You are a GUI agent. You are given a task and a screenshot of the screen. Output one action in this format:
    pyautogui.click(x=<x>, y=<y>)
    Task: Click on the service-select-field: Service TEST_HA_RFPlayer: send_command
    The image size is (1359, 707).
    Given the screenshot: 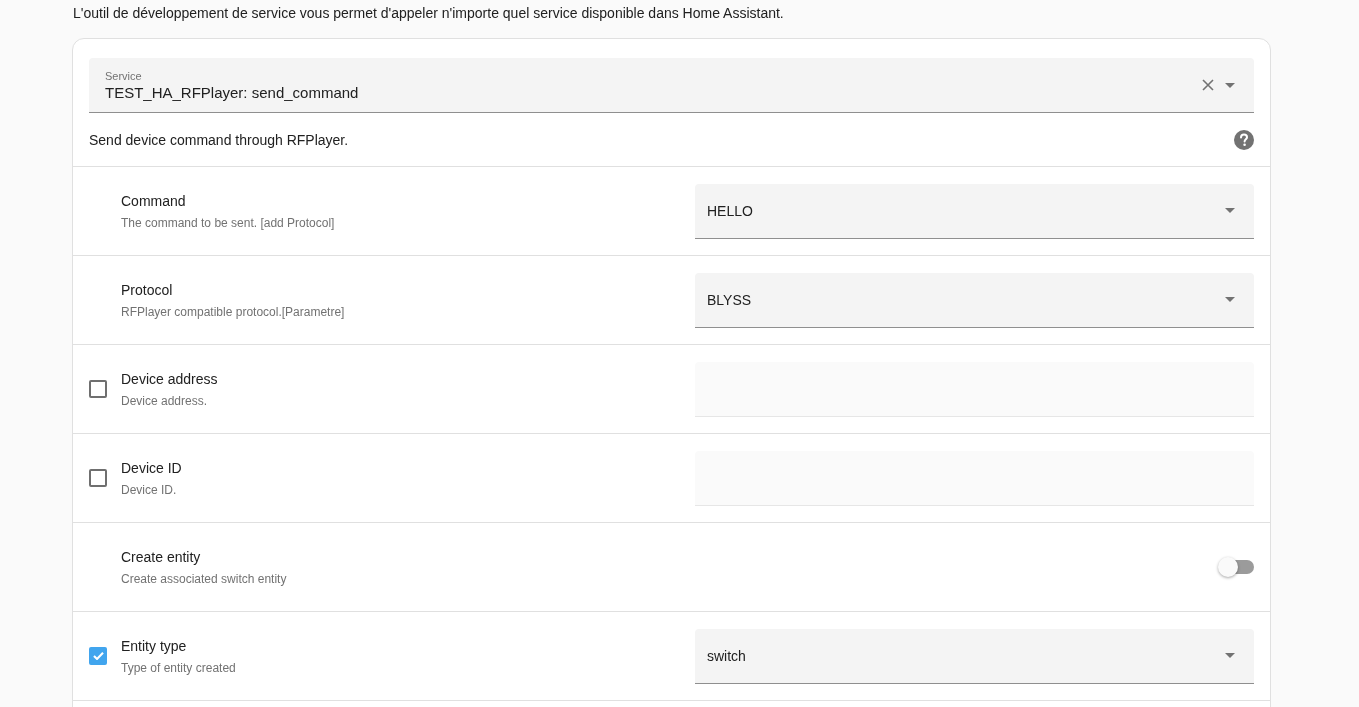 What is the action you would take?
    pyautogui.click(x=671, y=85)
    